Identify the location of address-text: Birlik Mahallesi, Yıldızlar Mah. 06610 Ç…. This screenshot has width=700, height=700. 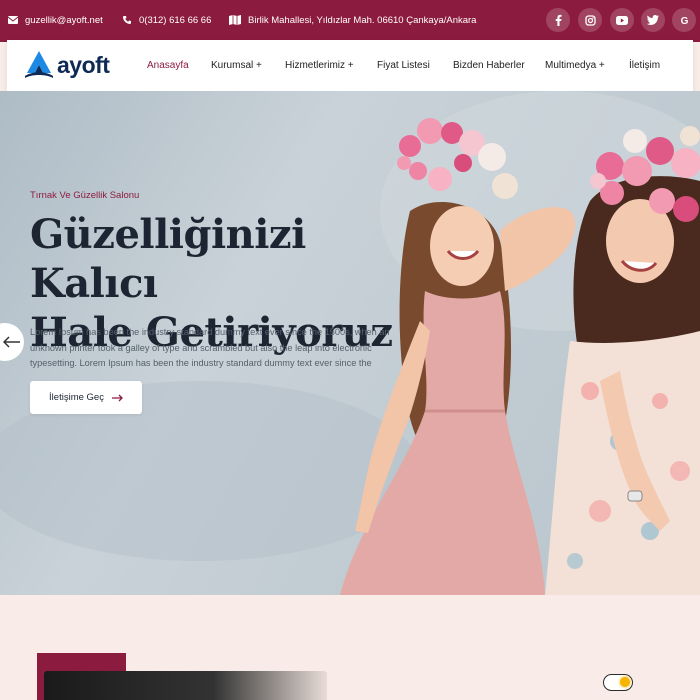
(362, 20).